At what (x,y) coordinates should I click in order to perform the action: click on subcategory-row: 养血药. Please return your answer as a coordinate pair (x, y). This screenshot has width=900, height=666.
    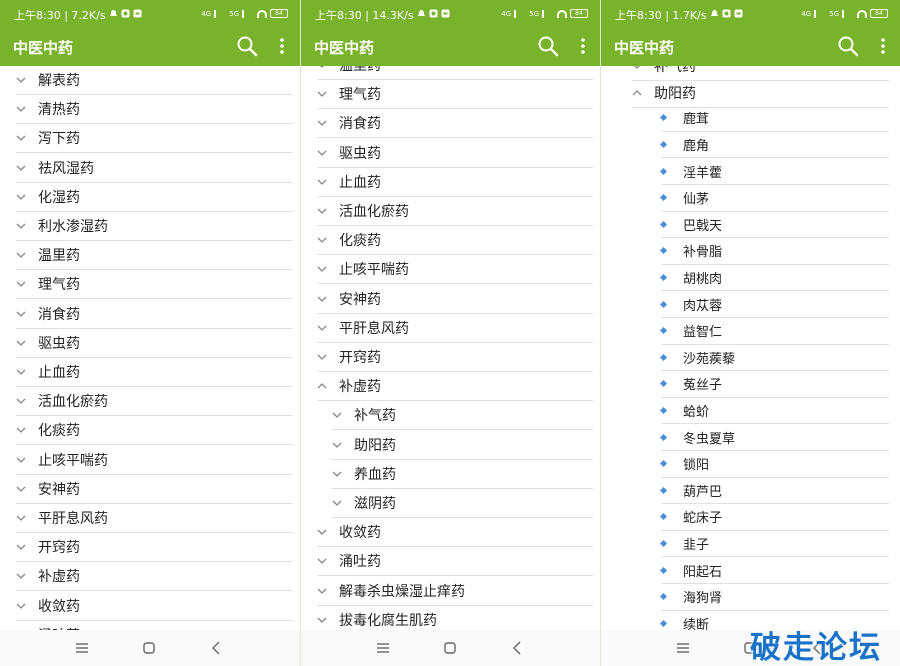
    Looking at the image, I should click on (462, 474).